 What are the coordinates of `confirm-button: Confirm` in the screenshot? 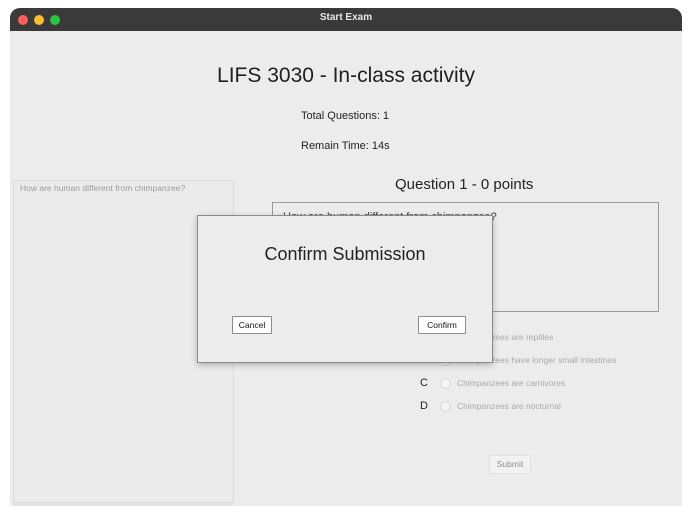 It's located at (442, 325).